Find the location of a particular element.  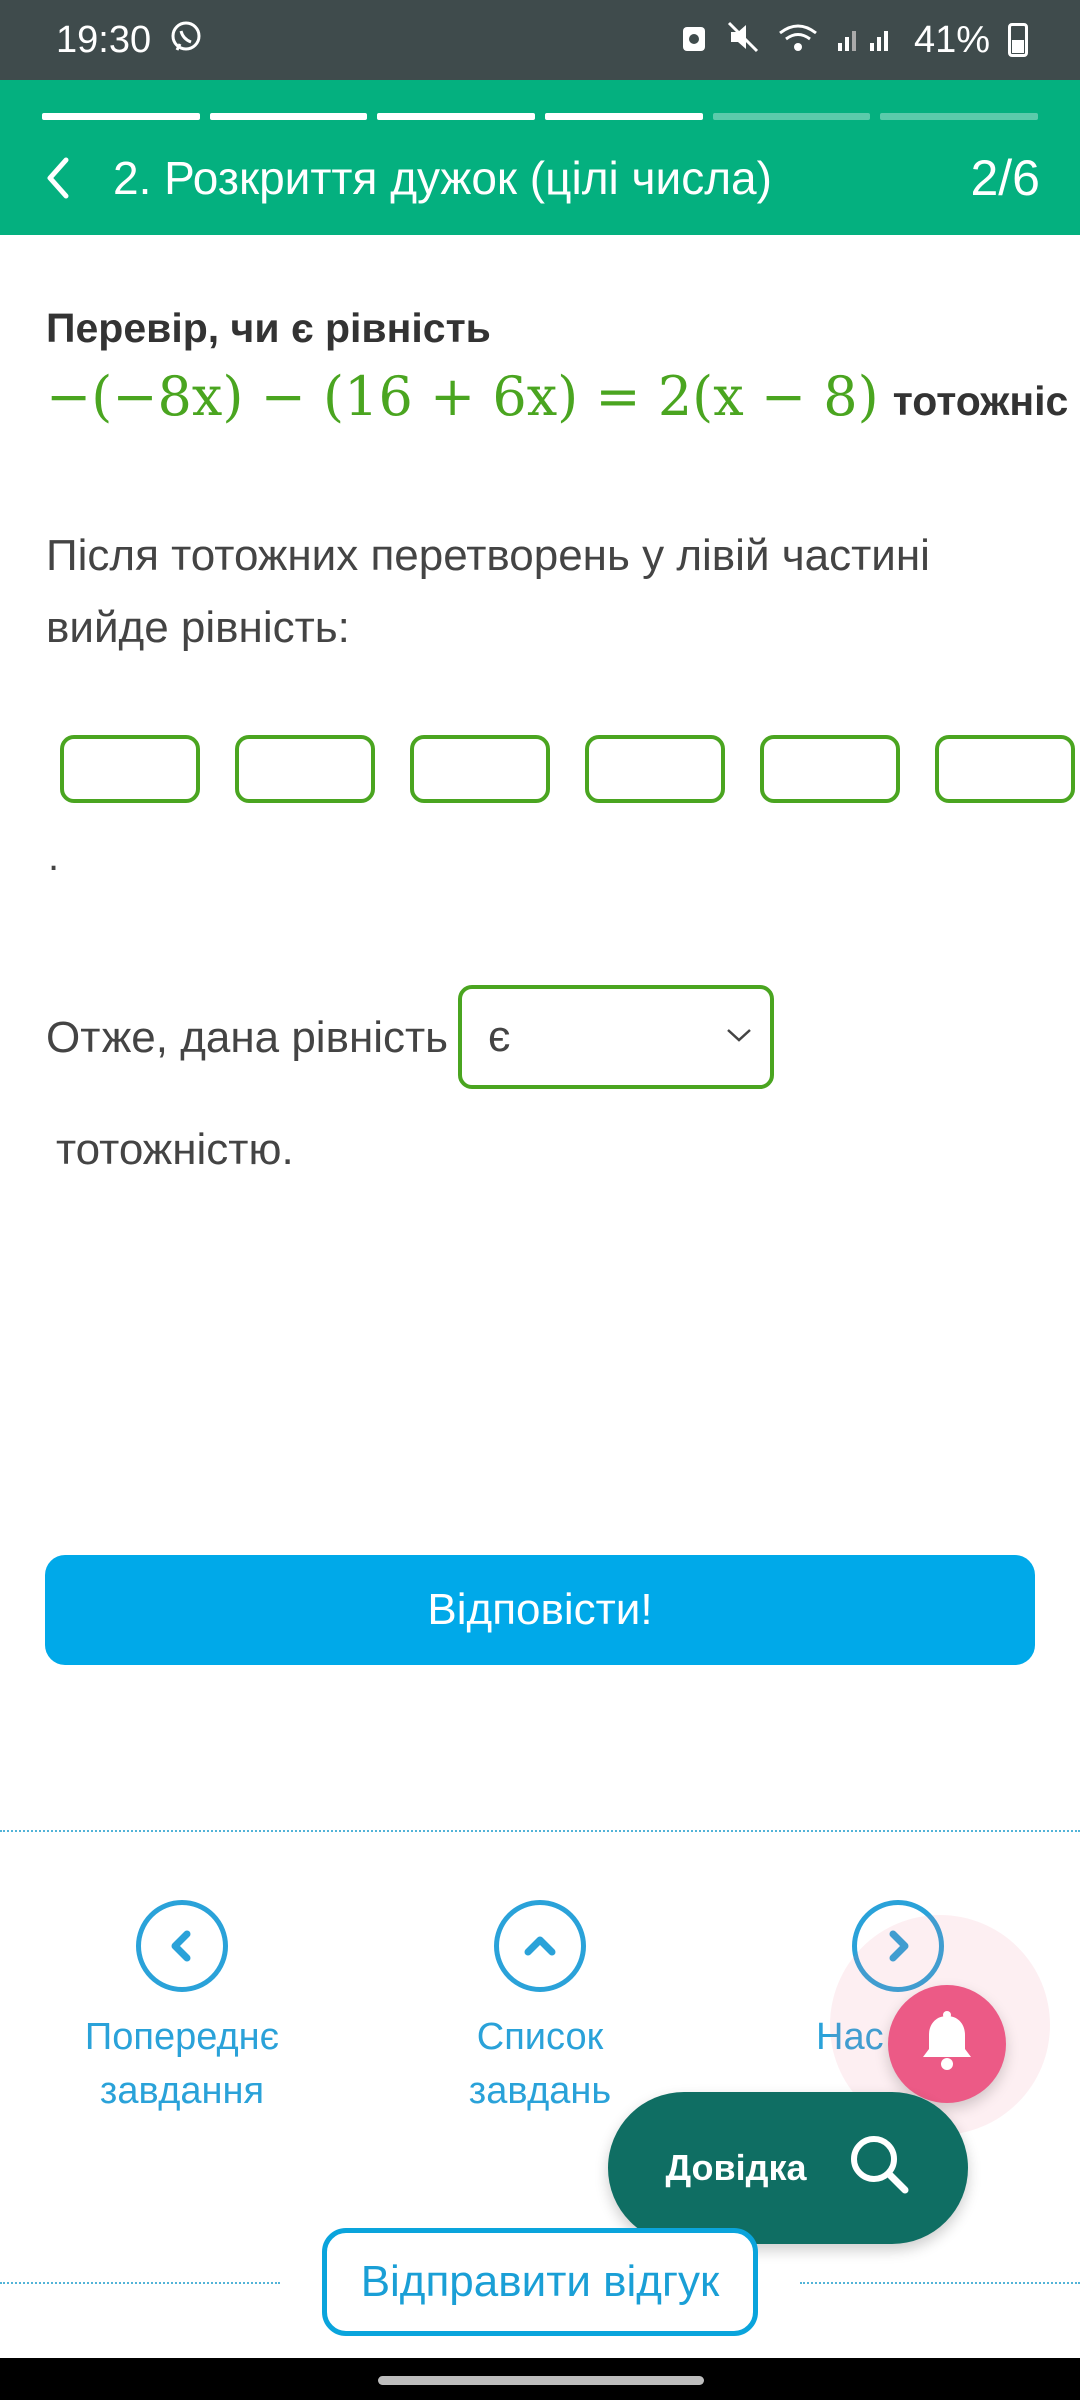

back-arrow-icon is located at coordinates (58, 178).